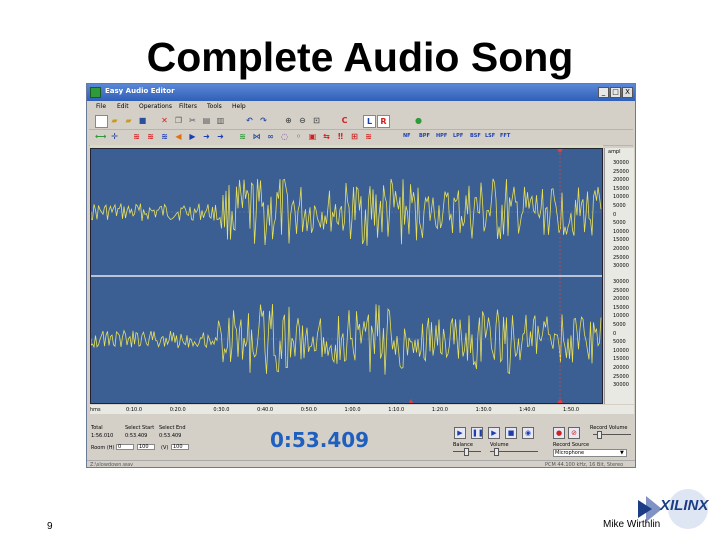 This screenshot has height=540, width=720. I want to click on amplitude-tick-label: 0, so click(615, 214).